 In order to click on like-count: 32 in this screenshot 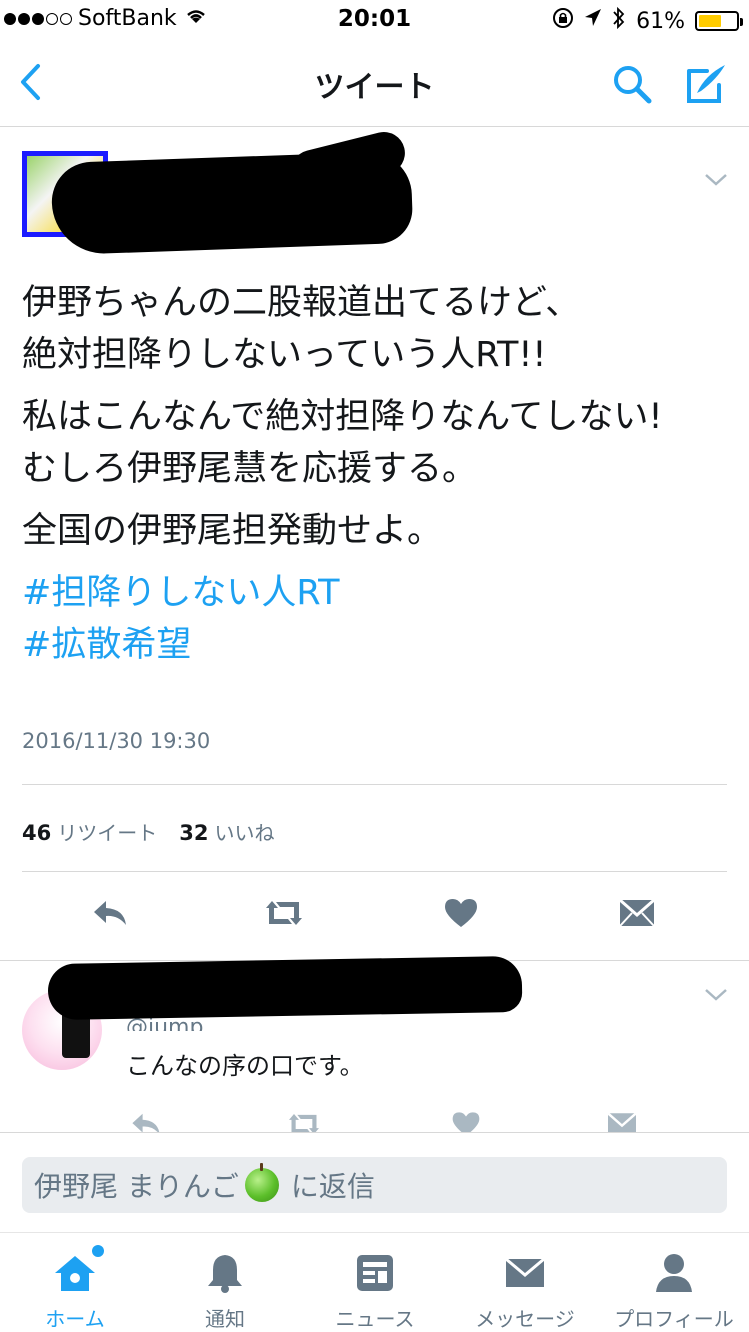, I will do `click(193, 833)`.